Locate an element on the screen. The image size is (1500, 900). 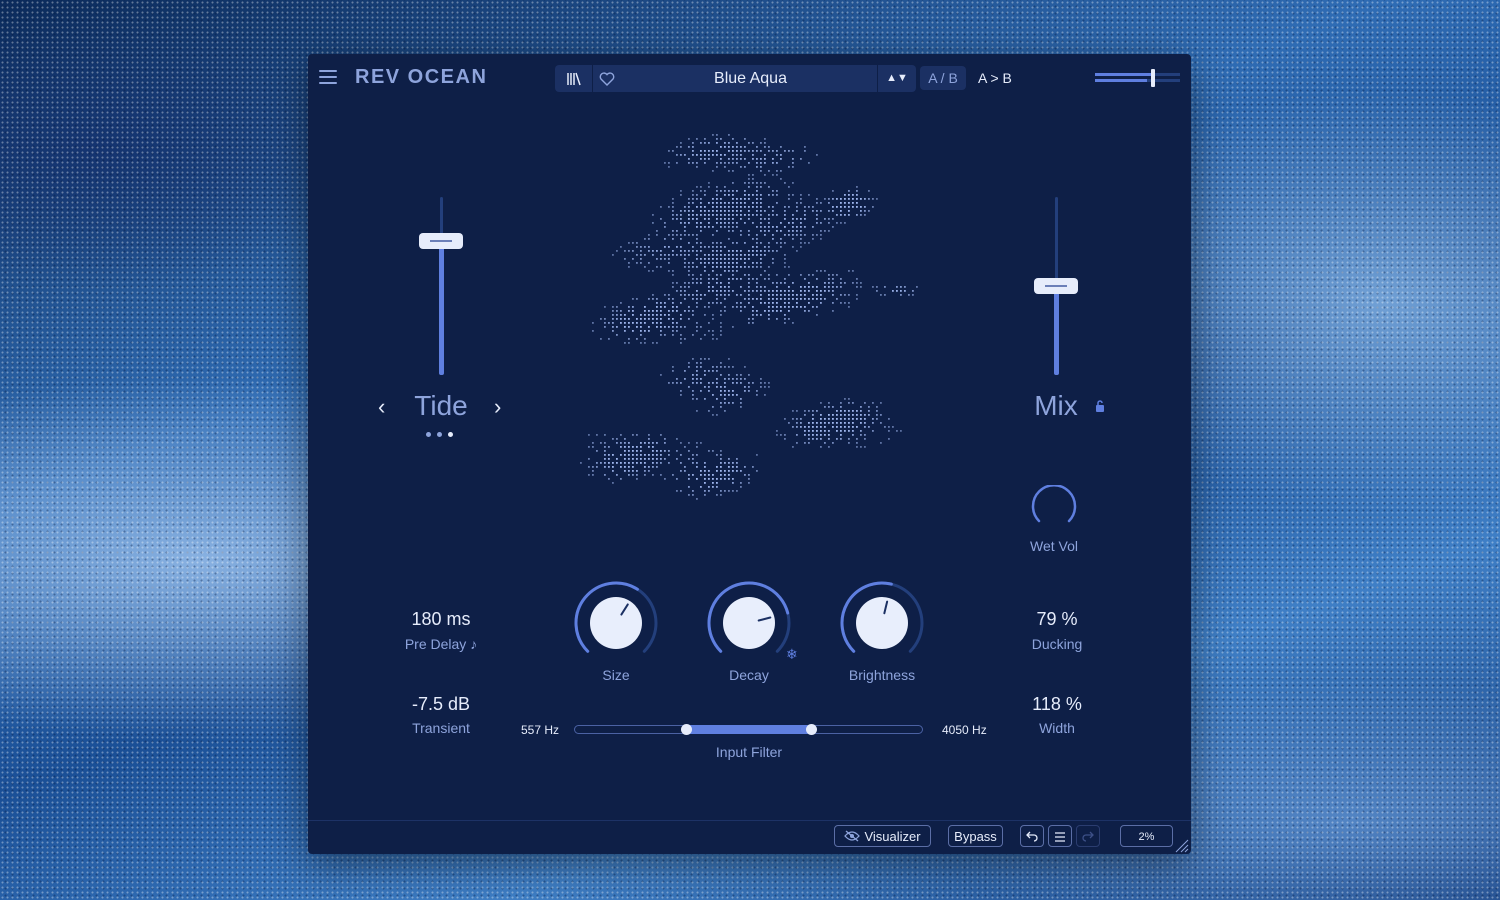
redo-icon is located at coordinates (1088, 836).